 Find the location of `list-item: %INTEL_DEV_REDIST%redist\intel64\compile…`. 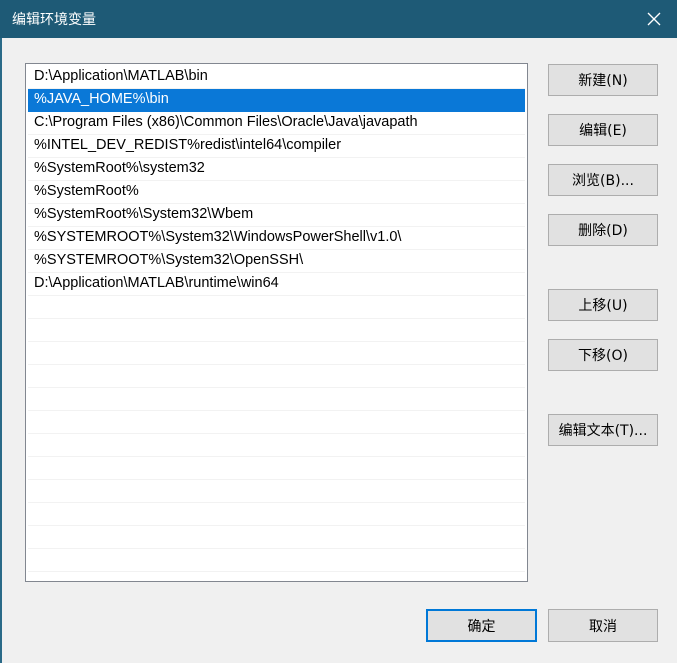

list-item: %INTEL_DEV_REDIST%redist\intel64\compile… is located at coordinates (276, 146).